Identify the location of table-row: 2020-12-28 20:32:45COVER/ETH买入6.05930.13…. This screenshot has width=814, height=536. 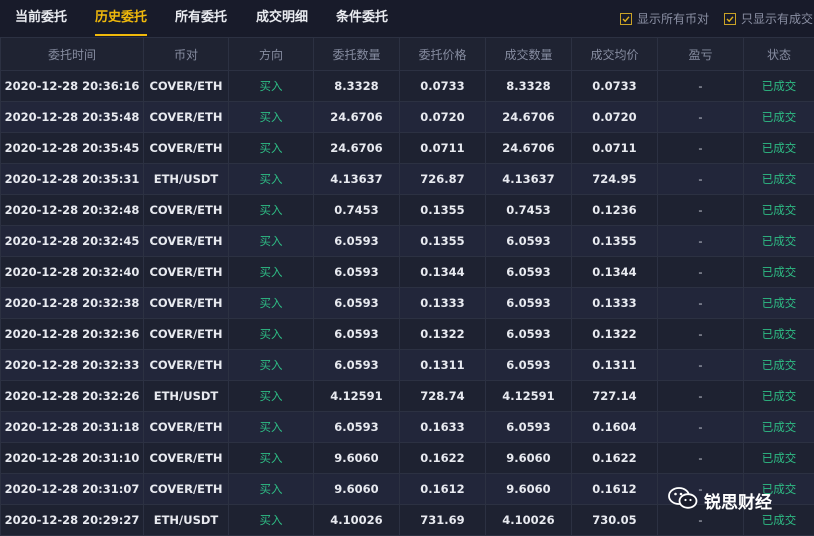
(407, 241).